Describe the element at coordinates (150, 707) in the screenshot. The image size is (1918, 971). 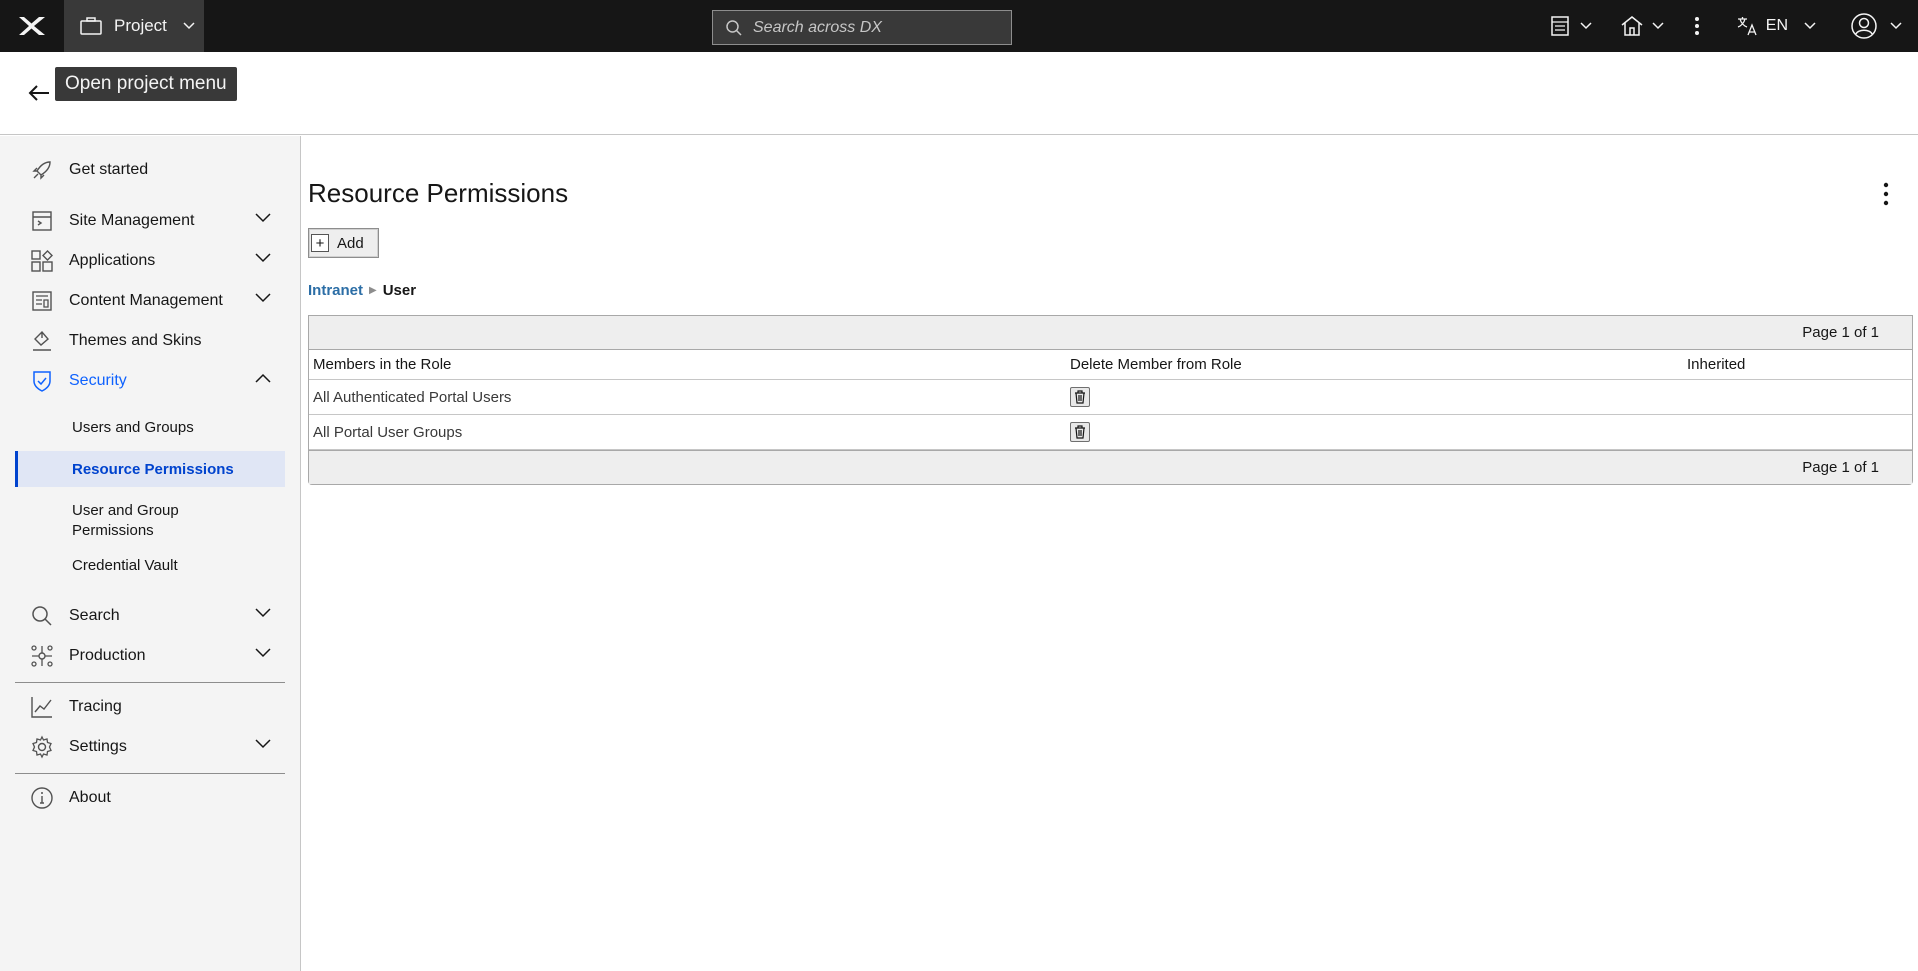
I see `sidebar-item-tracing: Tracing` at that location.